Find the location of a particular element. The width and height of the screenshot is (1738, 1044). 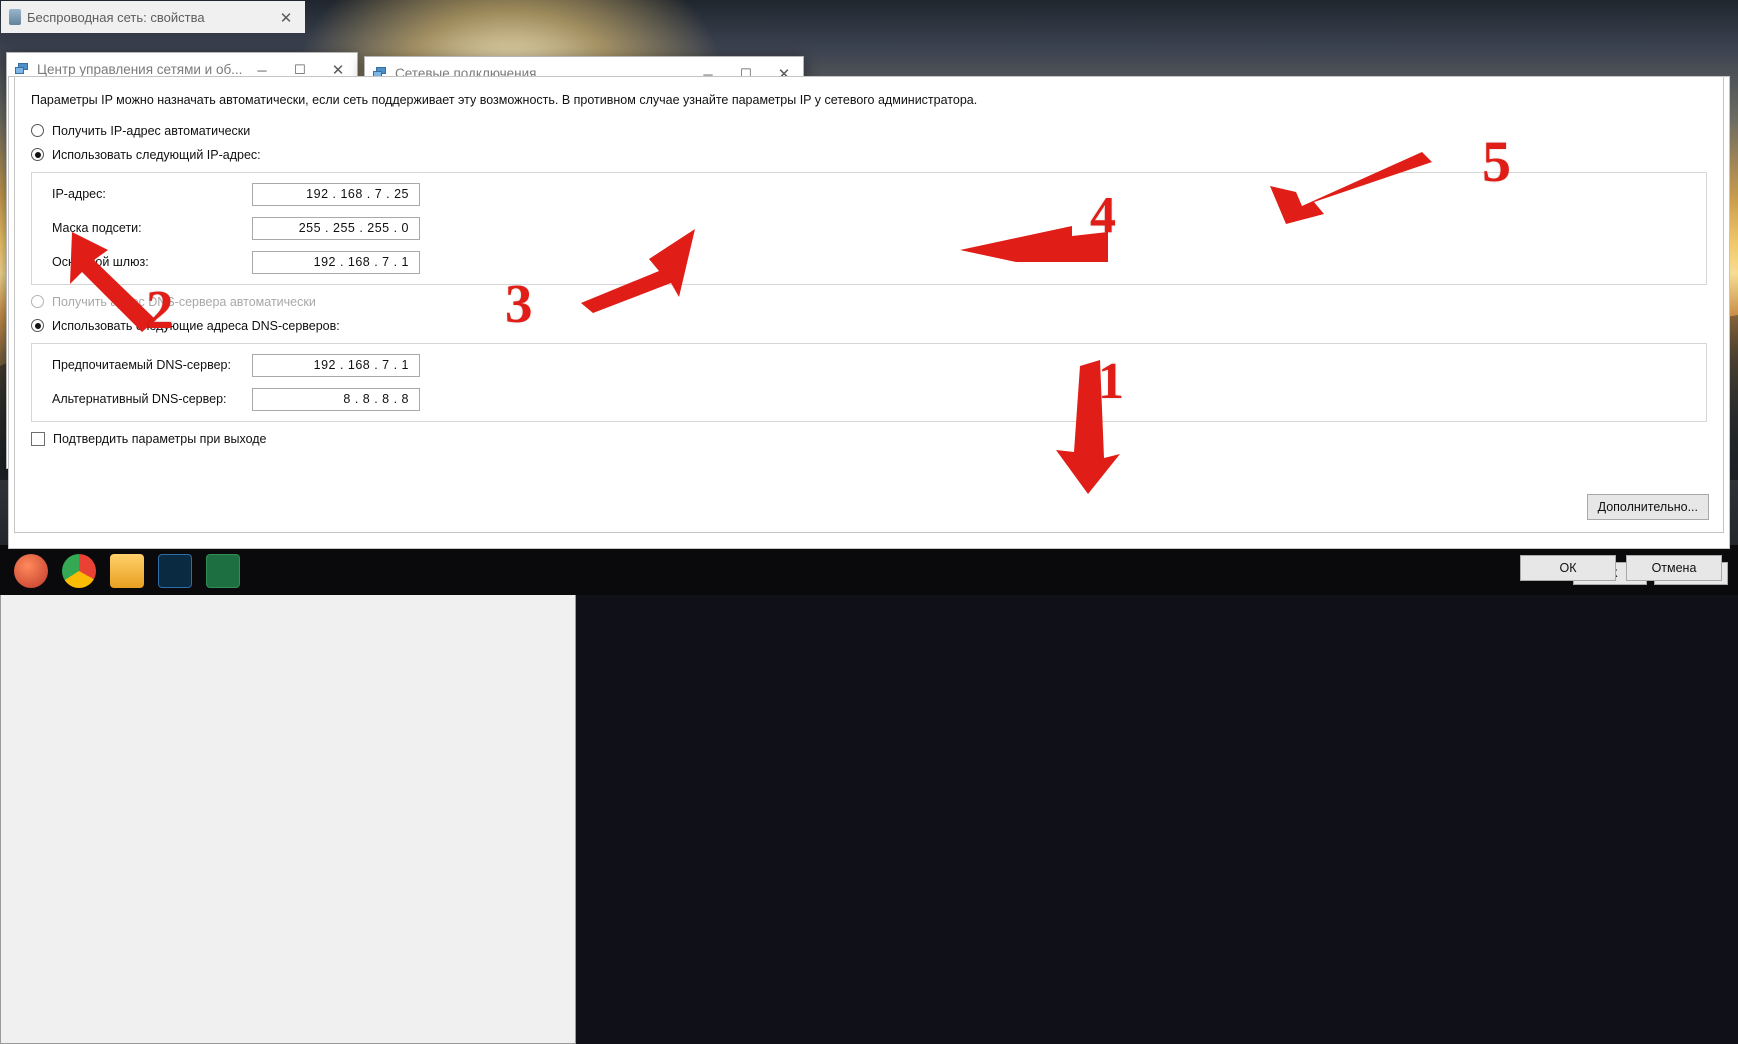

radio-manual-ip-button is located at coordinates (37, 155).